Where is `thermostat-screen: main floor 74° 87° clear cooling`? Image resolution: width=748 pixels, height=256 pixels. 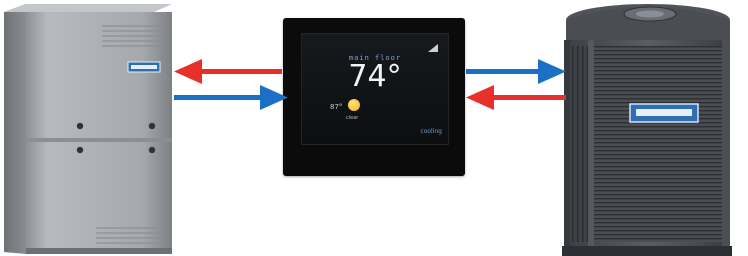 thermostat-screen: main floor 74° 87° clear cooling is located at coordinates (375, 89).